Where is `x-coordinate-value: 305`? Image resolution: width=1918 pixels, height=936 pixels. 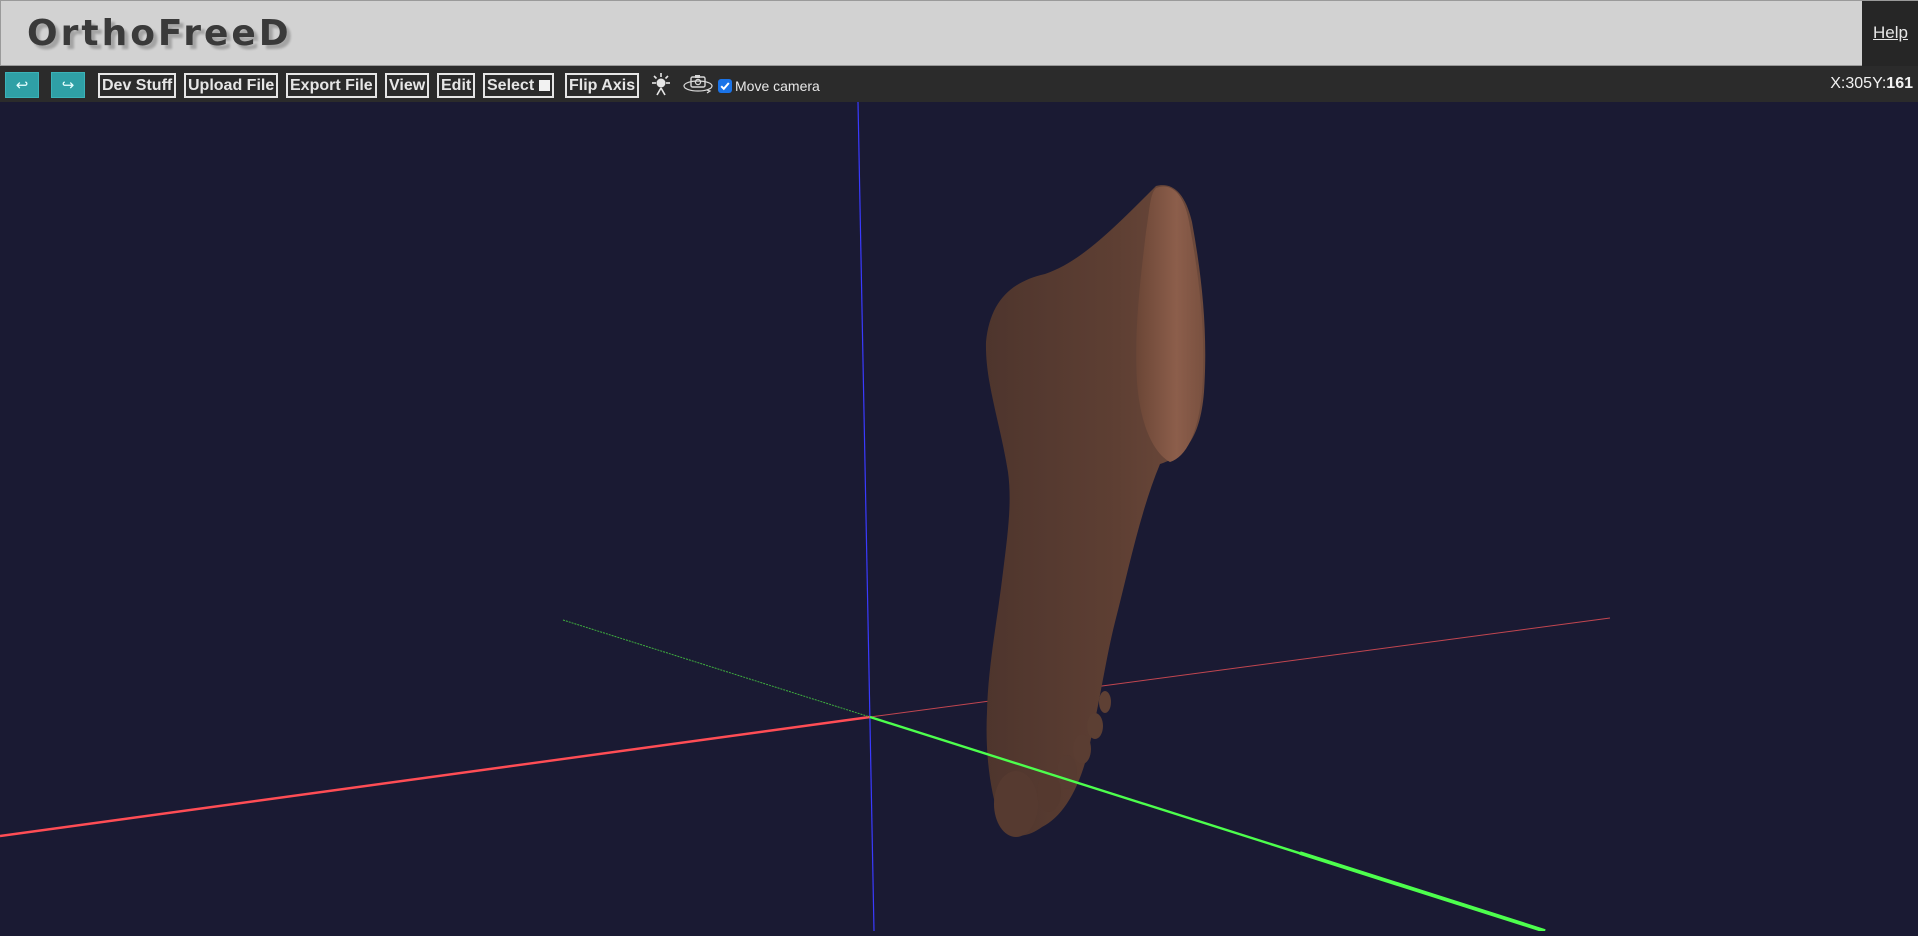
x-coordinate-value: 305 is located at coordinates (1859, 83).